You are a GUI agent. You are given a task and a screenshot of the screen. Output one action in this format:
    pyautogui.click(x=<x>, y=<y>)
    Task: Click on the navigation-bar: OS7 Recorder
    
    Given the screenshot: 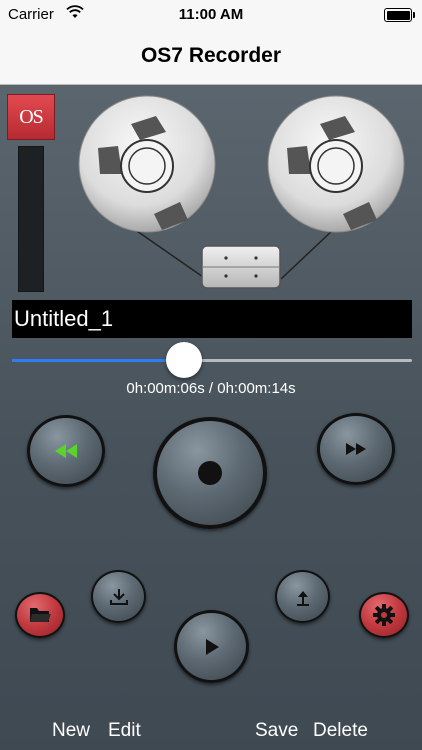 What is the action you would take?
    pyautogui.click(x=211, y=57)
    